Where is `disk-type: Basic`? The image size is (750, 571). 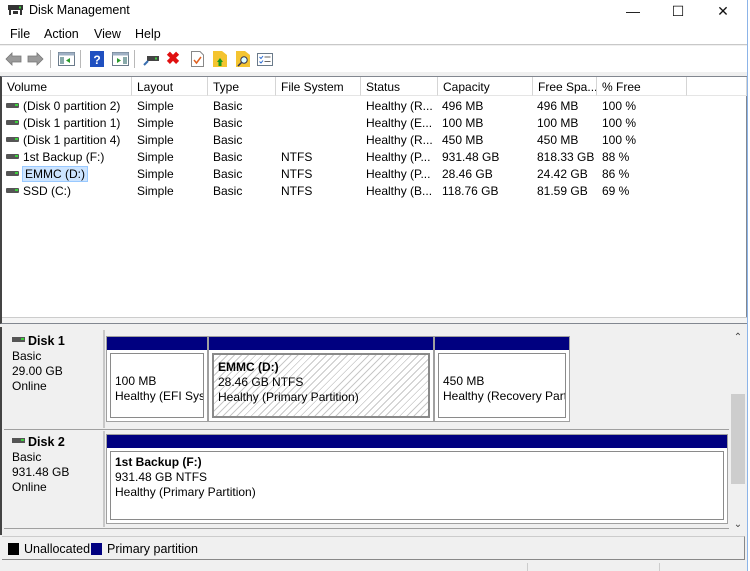
disk-type: Basic is located at coordinates (27, 457).